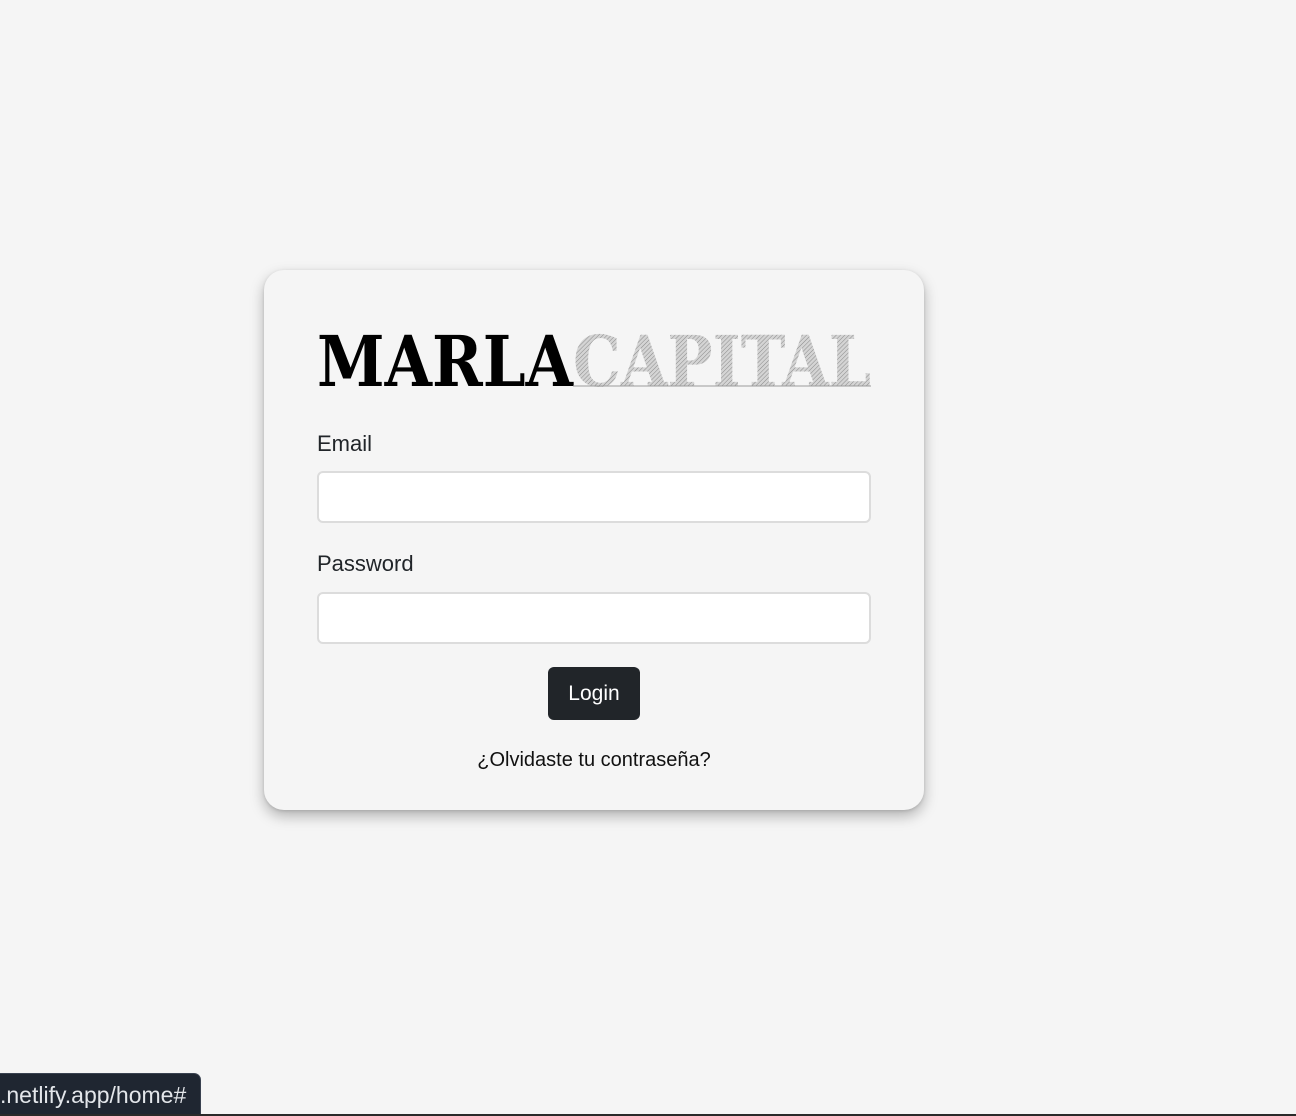 This screenshot has height=1116, width=1296. Describe the element at coordinates (345, 443) in the screenshot. I see `email-label: Email` at that location.